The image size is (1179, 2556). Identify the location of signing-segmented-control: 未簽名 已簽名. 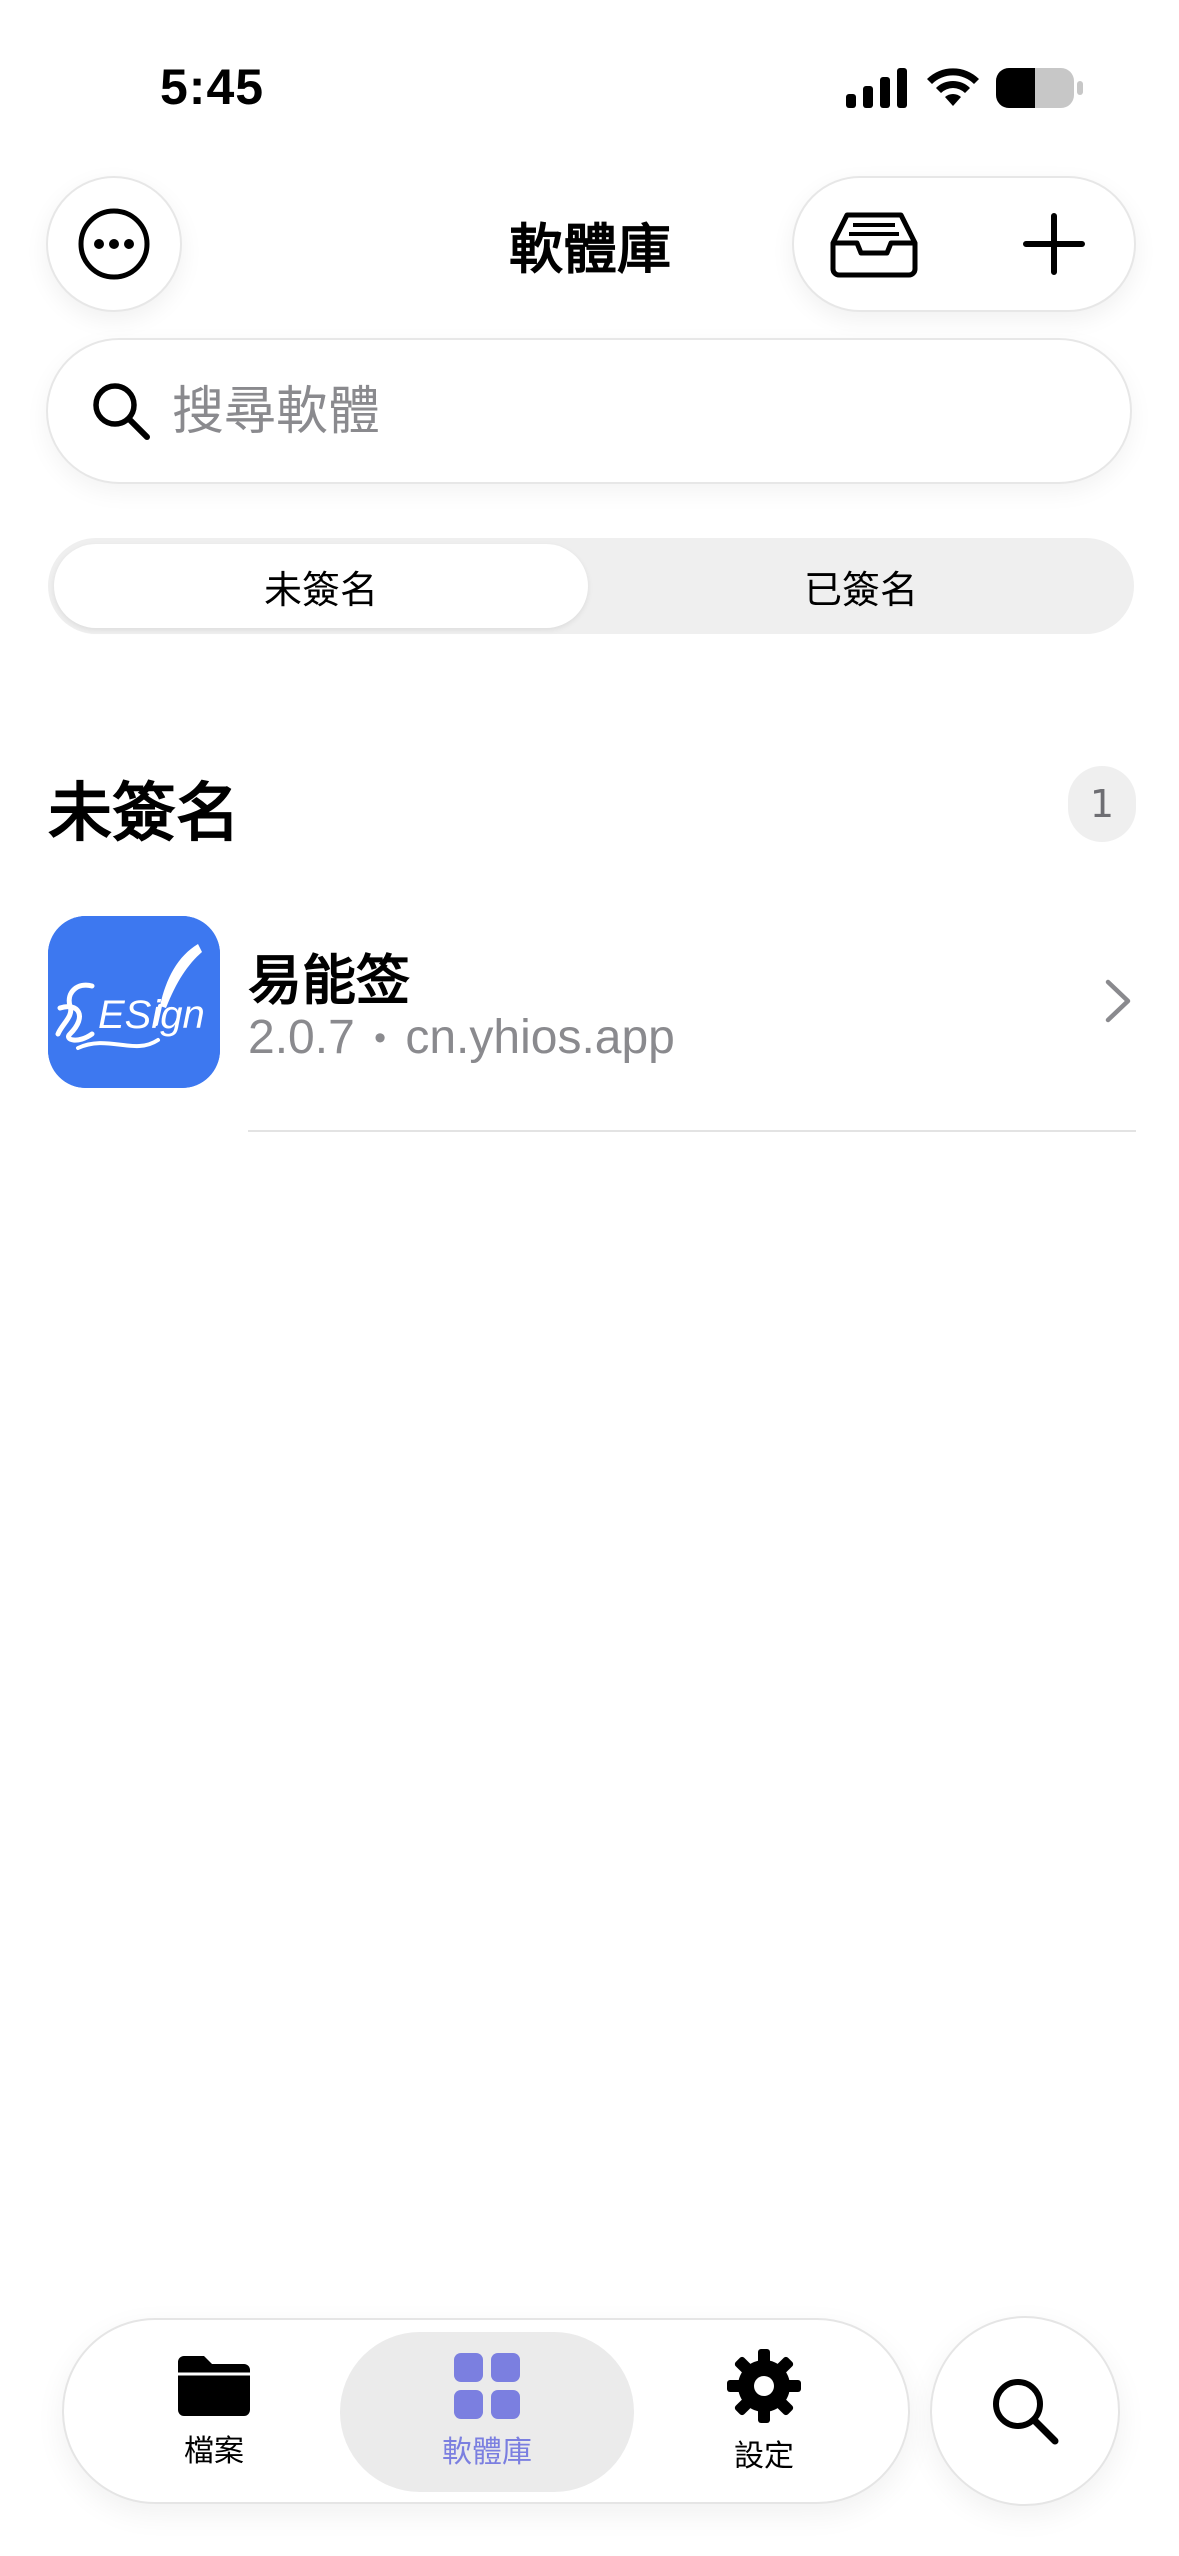
(591, 586).